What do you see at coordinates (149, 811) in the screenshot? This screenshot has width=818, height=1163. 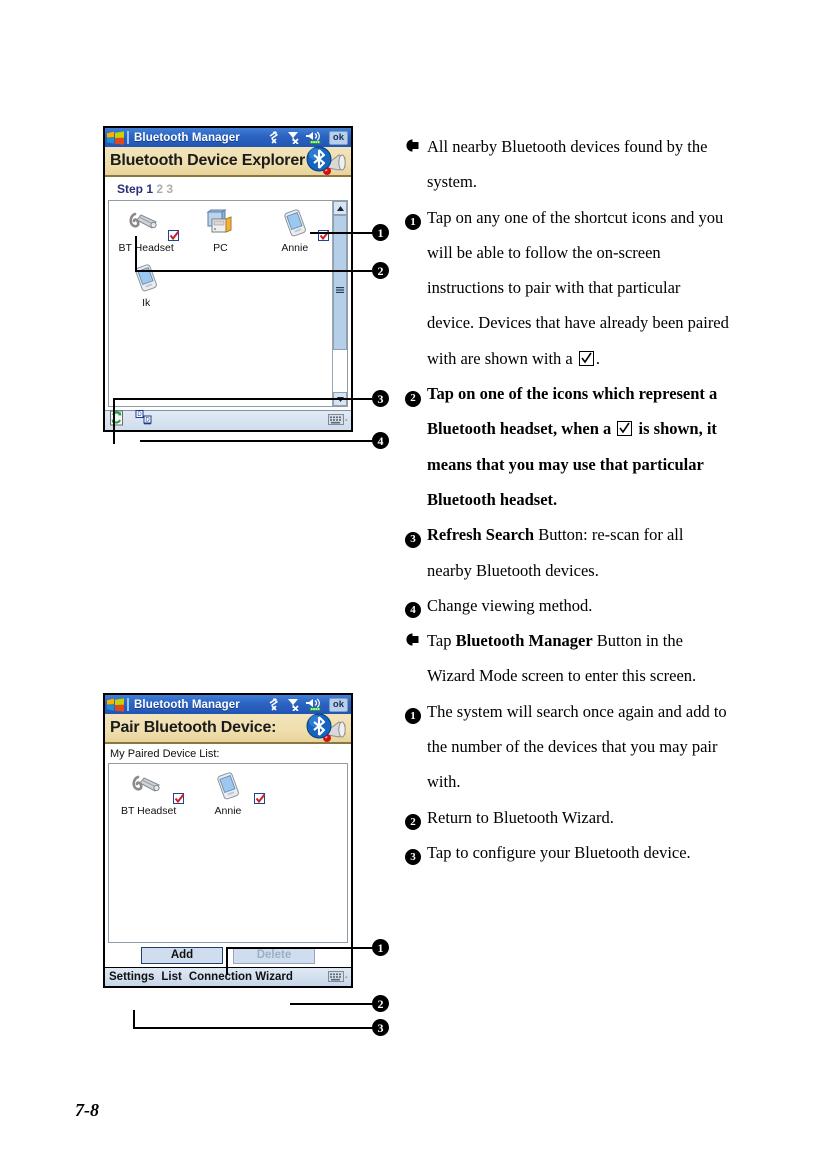 I see `device-label: BT Headset` at bounding box center [149, 811].